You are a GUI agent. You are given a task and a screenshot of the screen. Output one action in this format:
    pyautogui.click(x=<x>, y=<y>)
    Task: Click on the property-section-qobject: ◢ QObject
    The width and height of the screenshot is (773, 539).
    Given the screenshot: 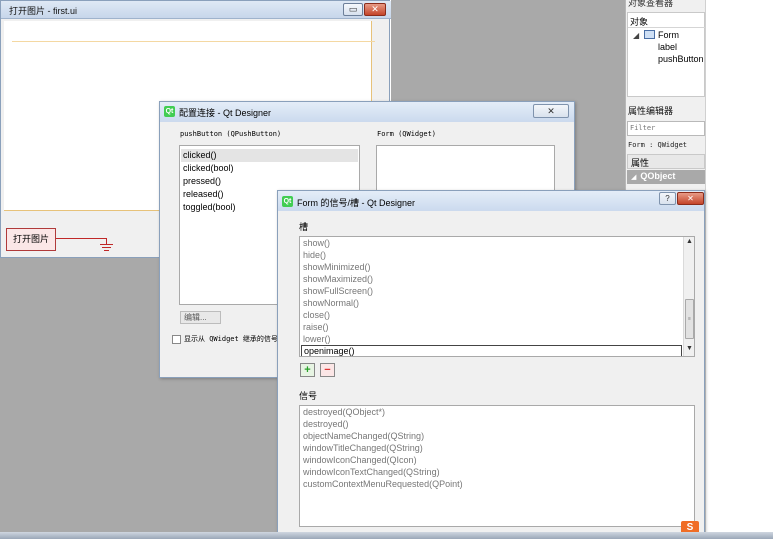 What is the action you would take?
    pyautogui.click(x=666, y=177)
    